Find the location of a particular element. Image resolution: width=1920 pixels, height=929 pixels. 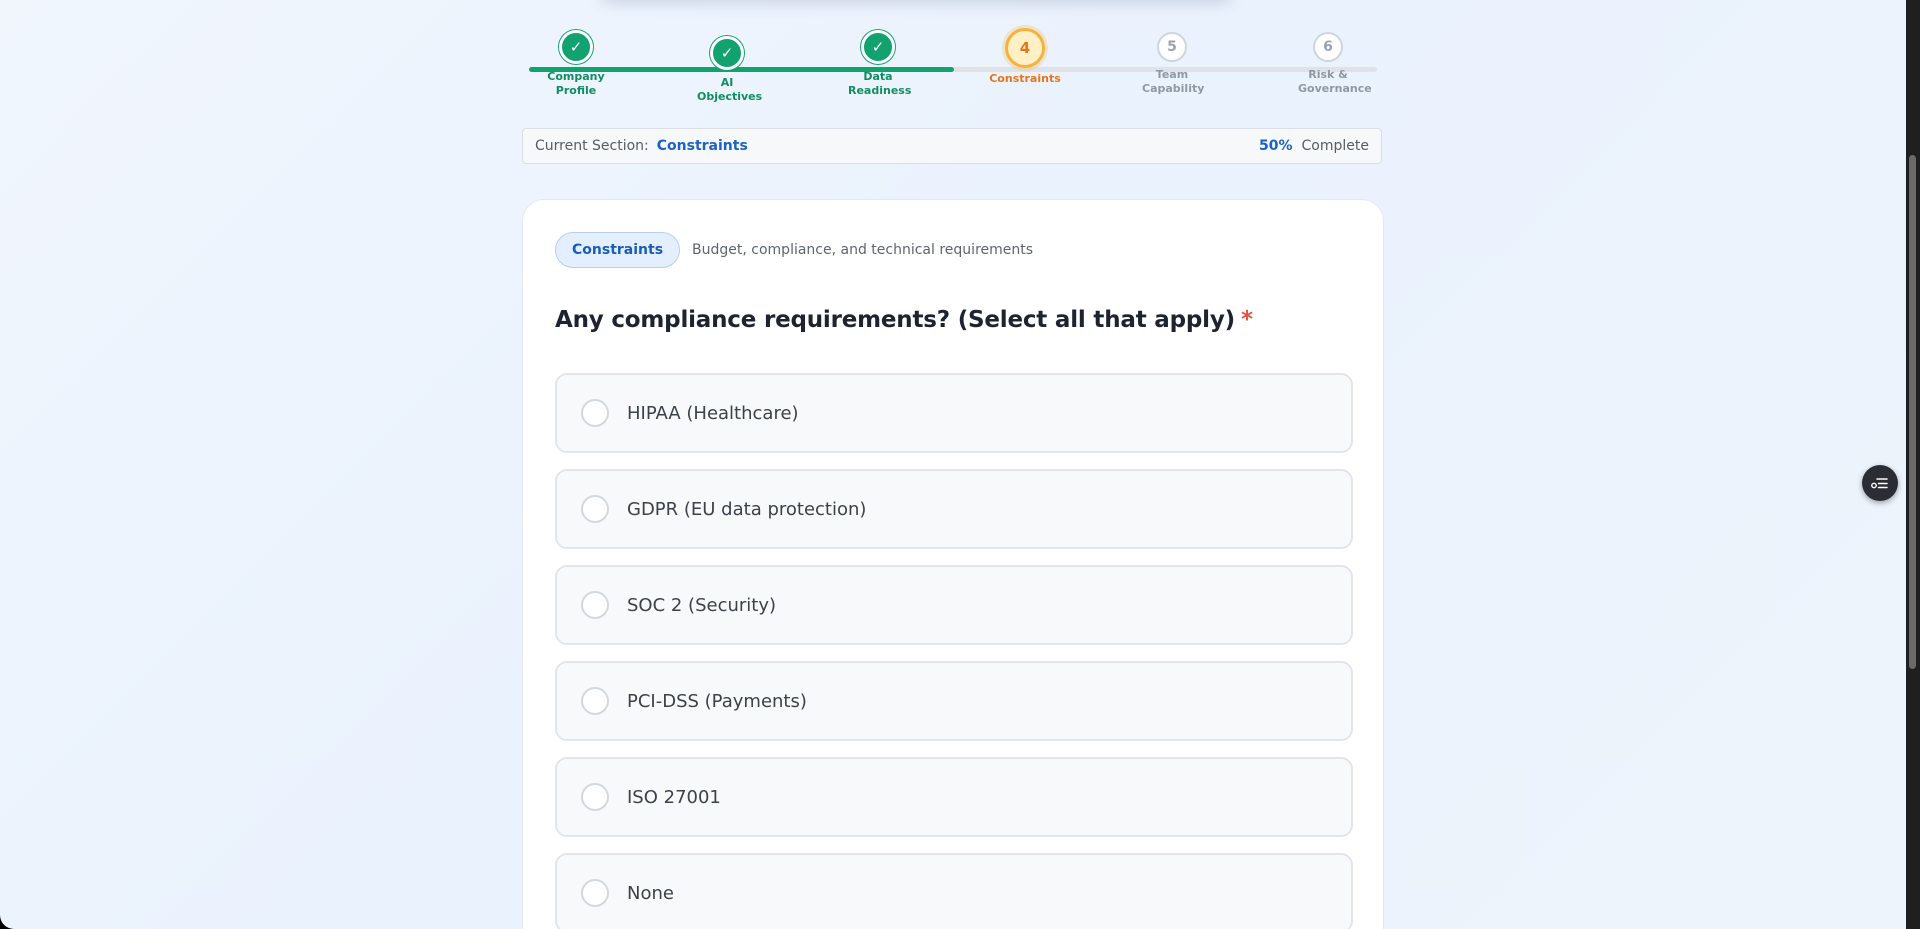

progress-complete-label: Complete is located at coordinates (1335, 146).